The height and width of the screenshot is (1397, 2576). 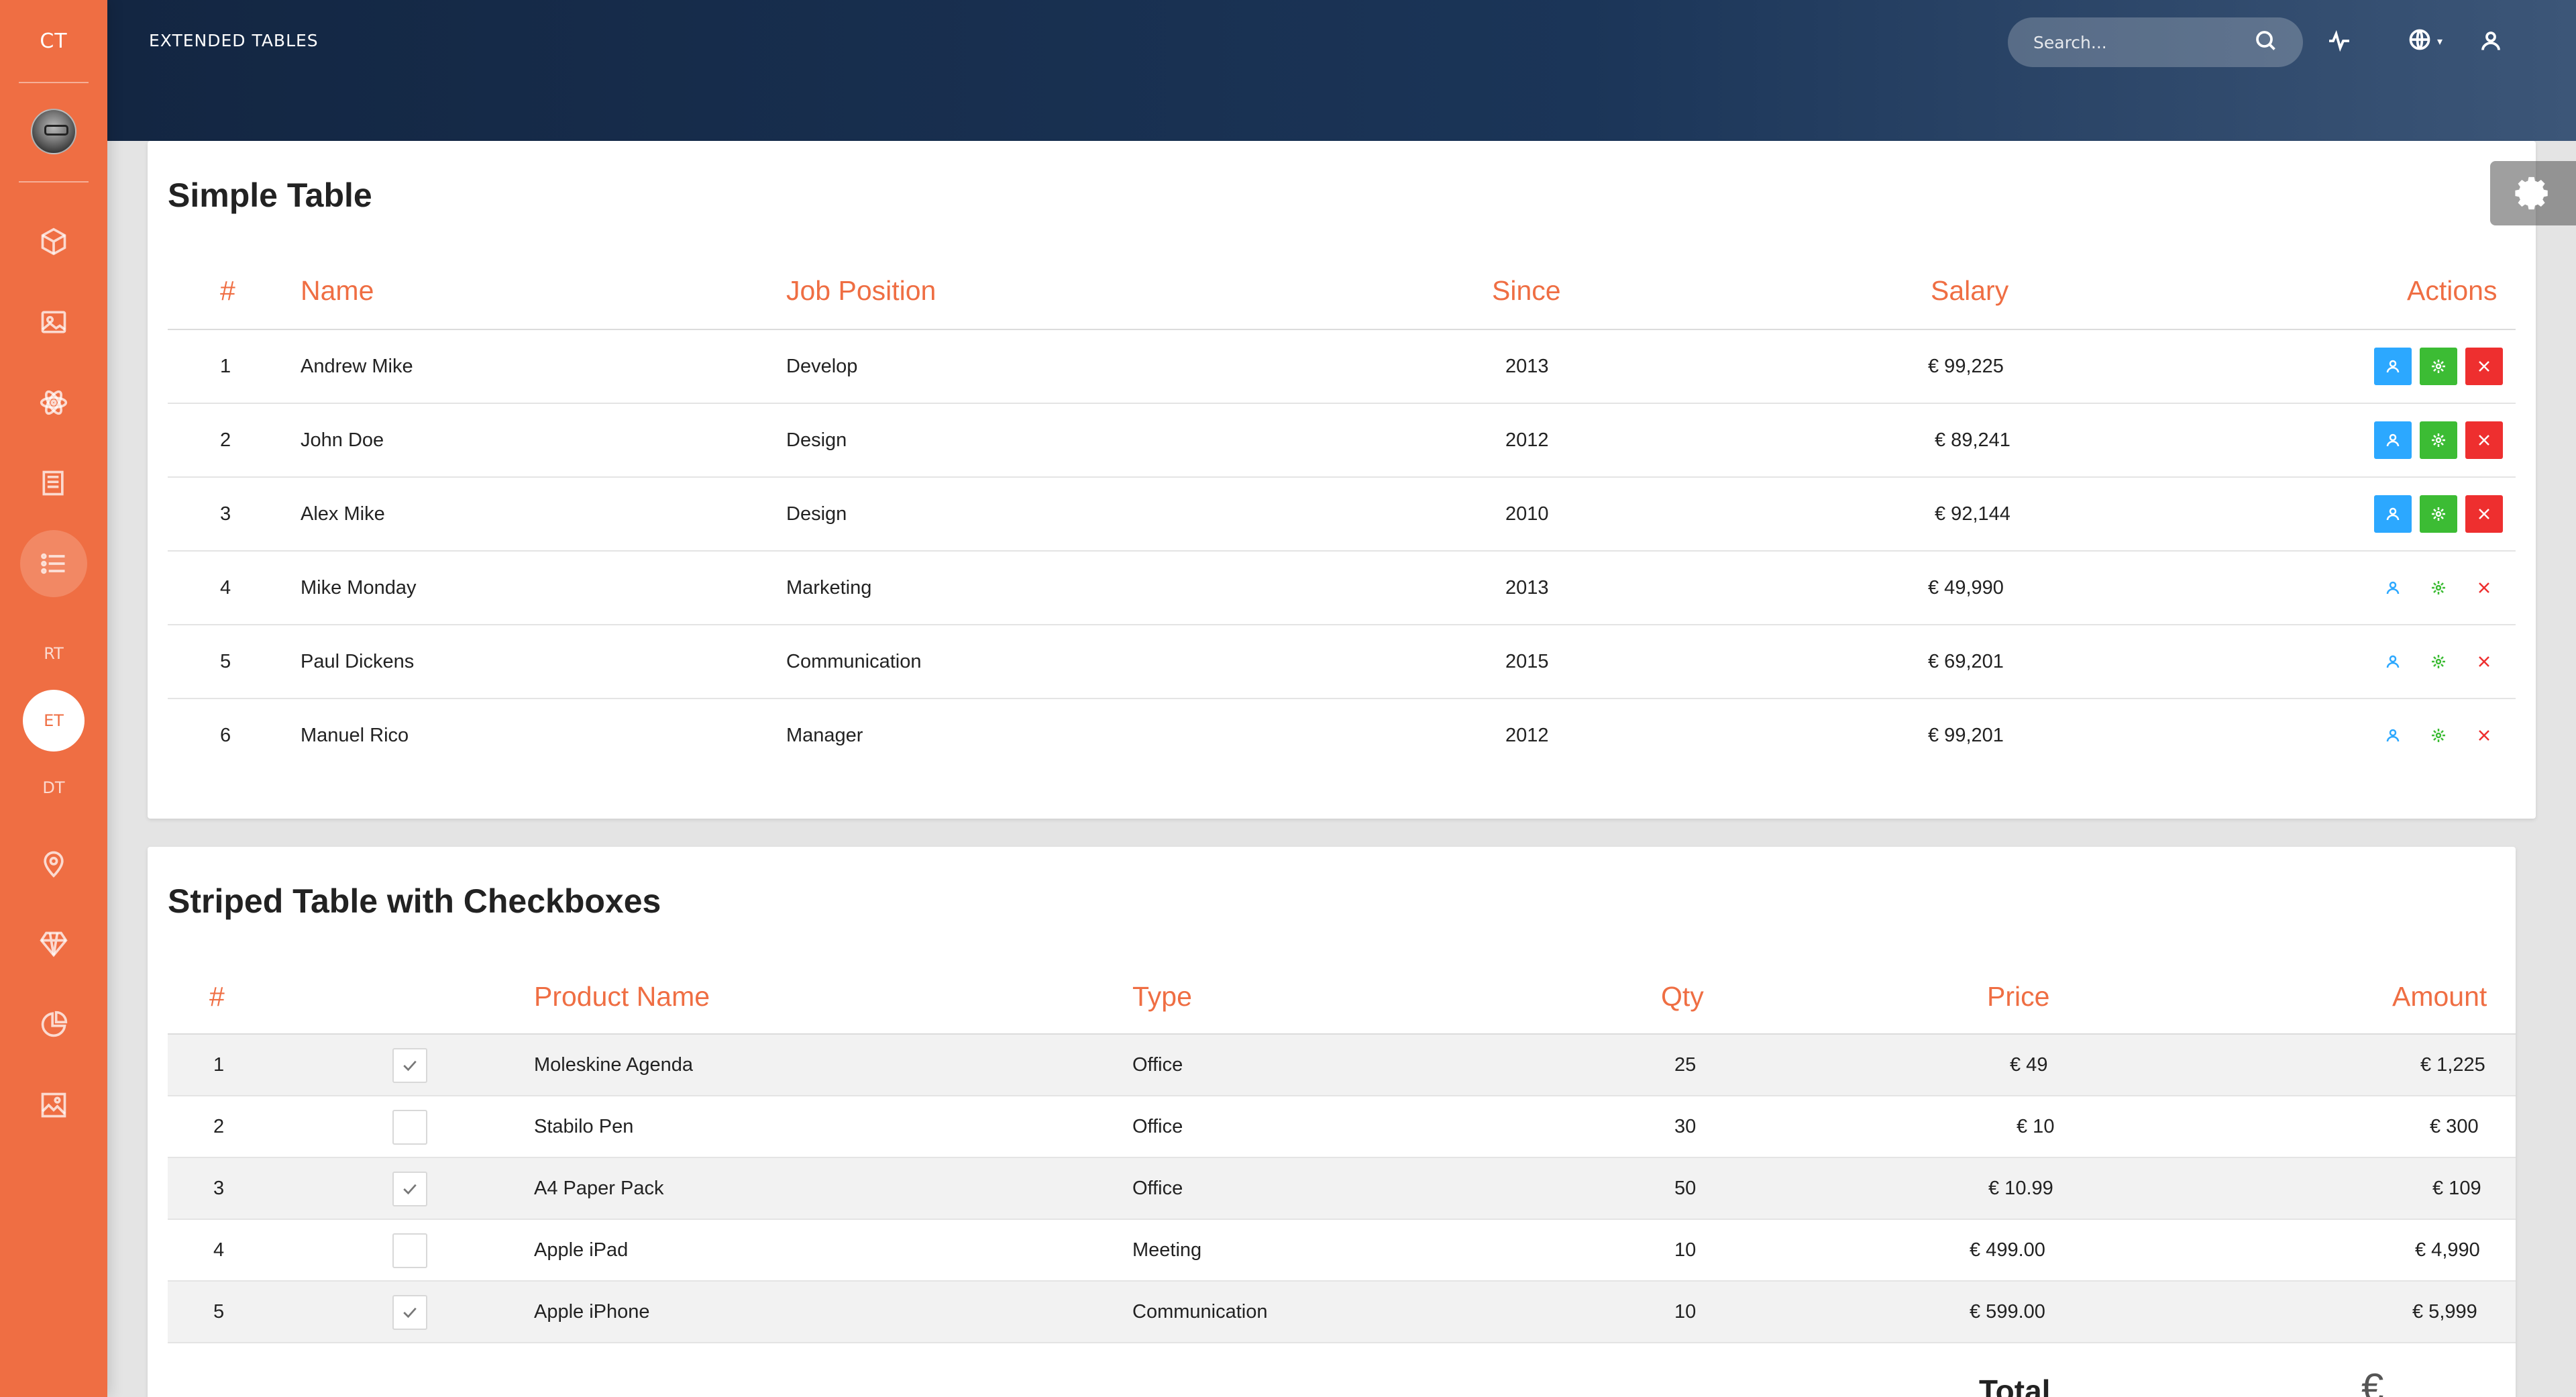 What do you see at coordinates (1342, 1127) in the screenshot?
I see `table-row: 2 Stabilo Pen Office 30 € 10 € 300` at bounding box center [1342, 1127].